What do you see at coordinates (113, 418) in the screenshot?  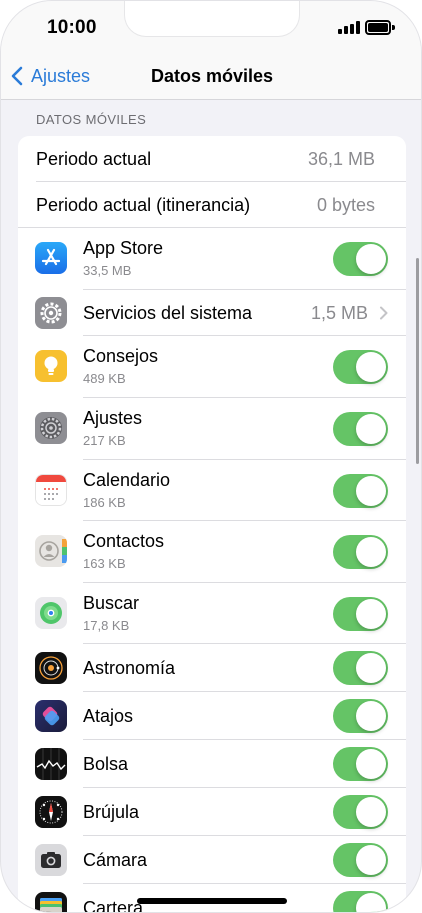 I see `app-name: Ajustes` at bounding box center [113, 418].